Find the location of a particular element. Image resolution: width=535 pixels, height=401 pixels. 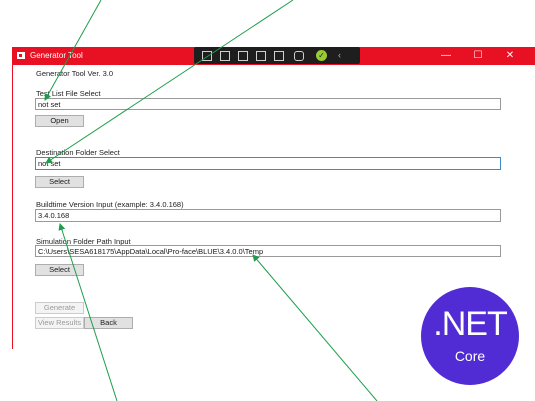

dotnet-core-logo: .NET Core is located at coordinates (470, 336).